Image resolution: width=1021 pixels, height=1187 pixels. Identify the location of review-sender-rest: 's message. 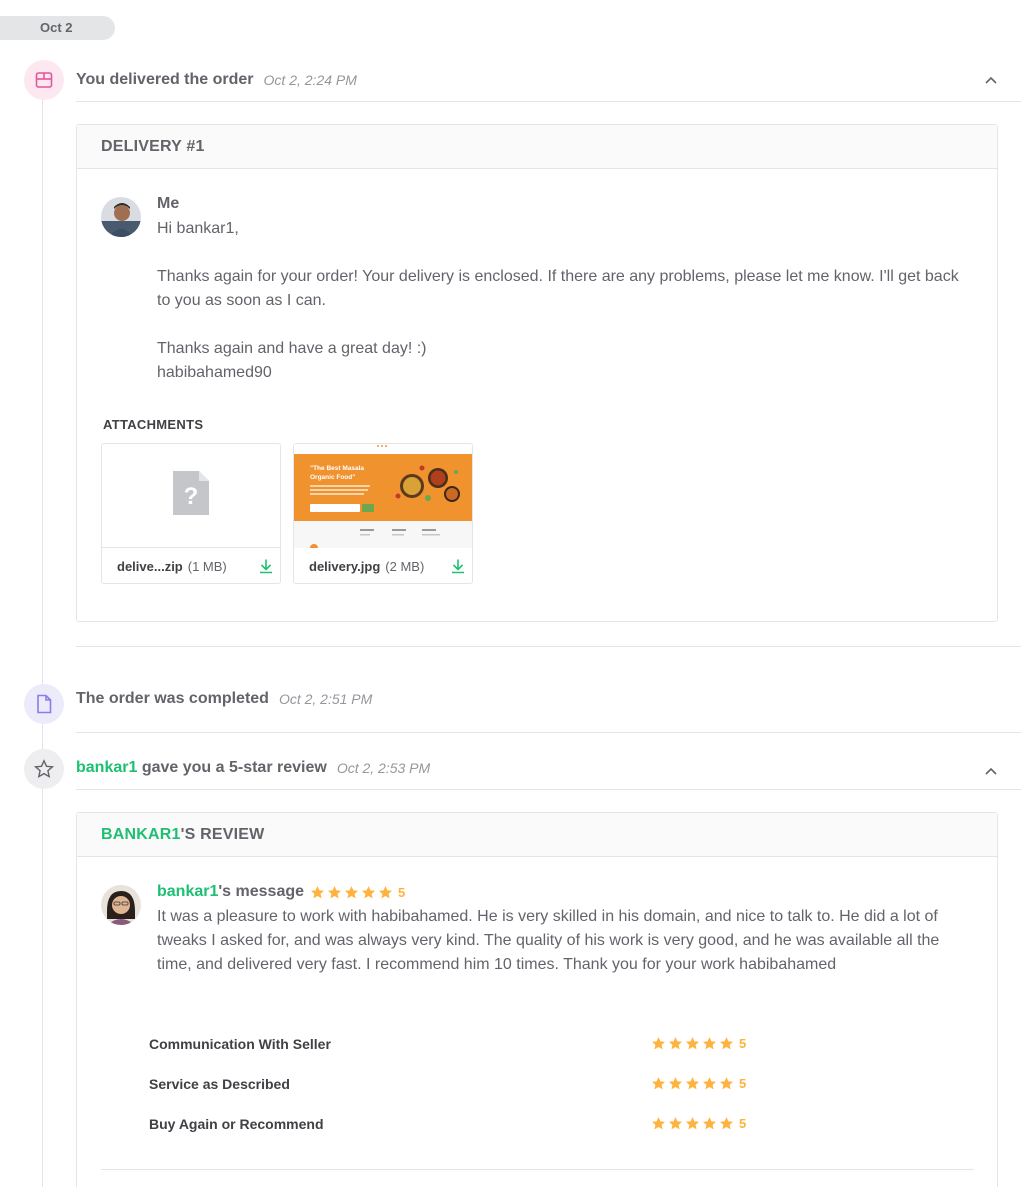
(261, 891).